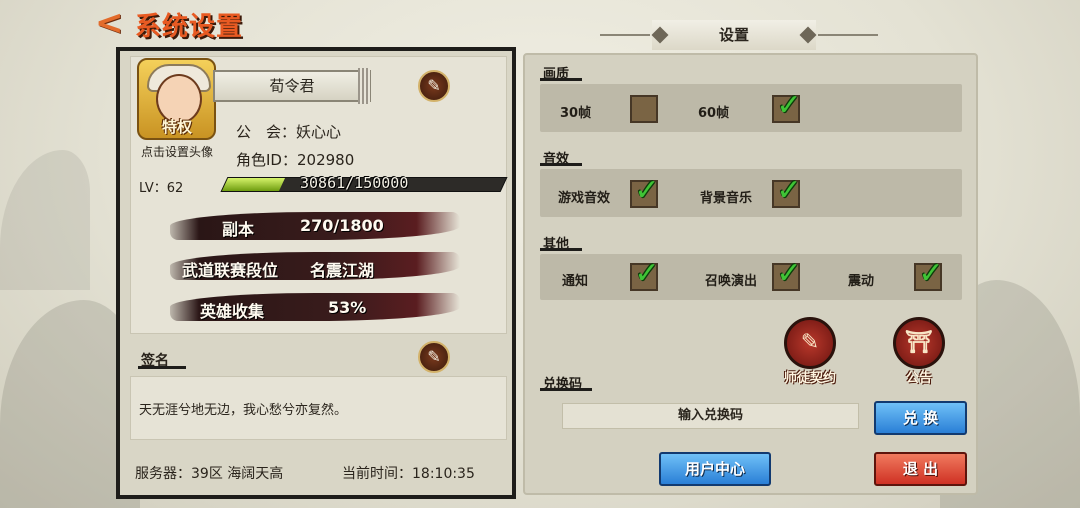  Describe the element at coordinates (232, 311) in the screenshot. I see `stat-label-heroes: 英雄收集` at that location.